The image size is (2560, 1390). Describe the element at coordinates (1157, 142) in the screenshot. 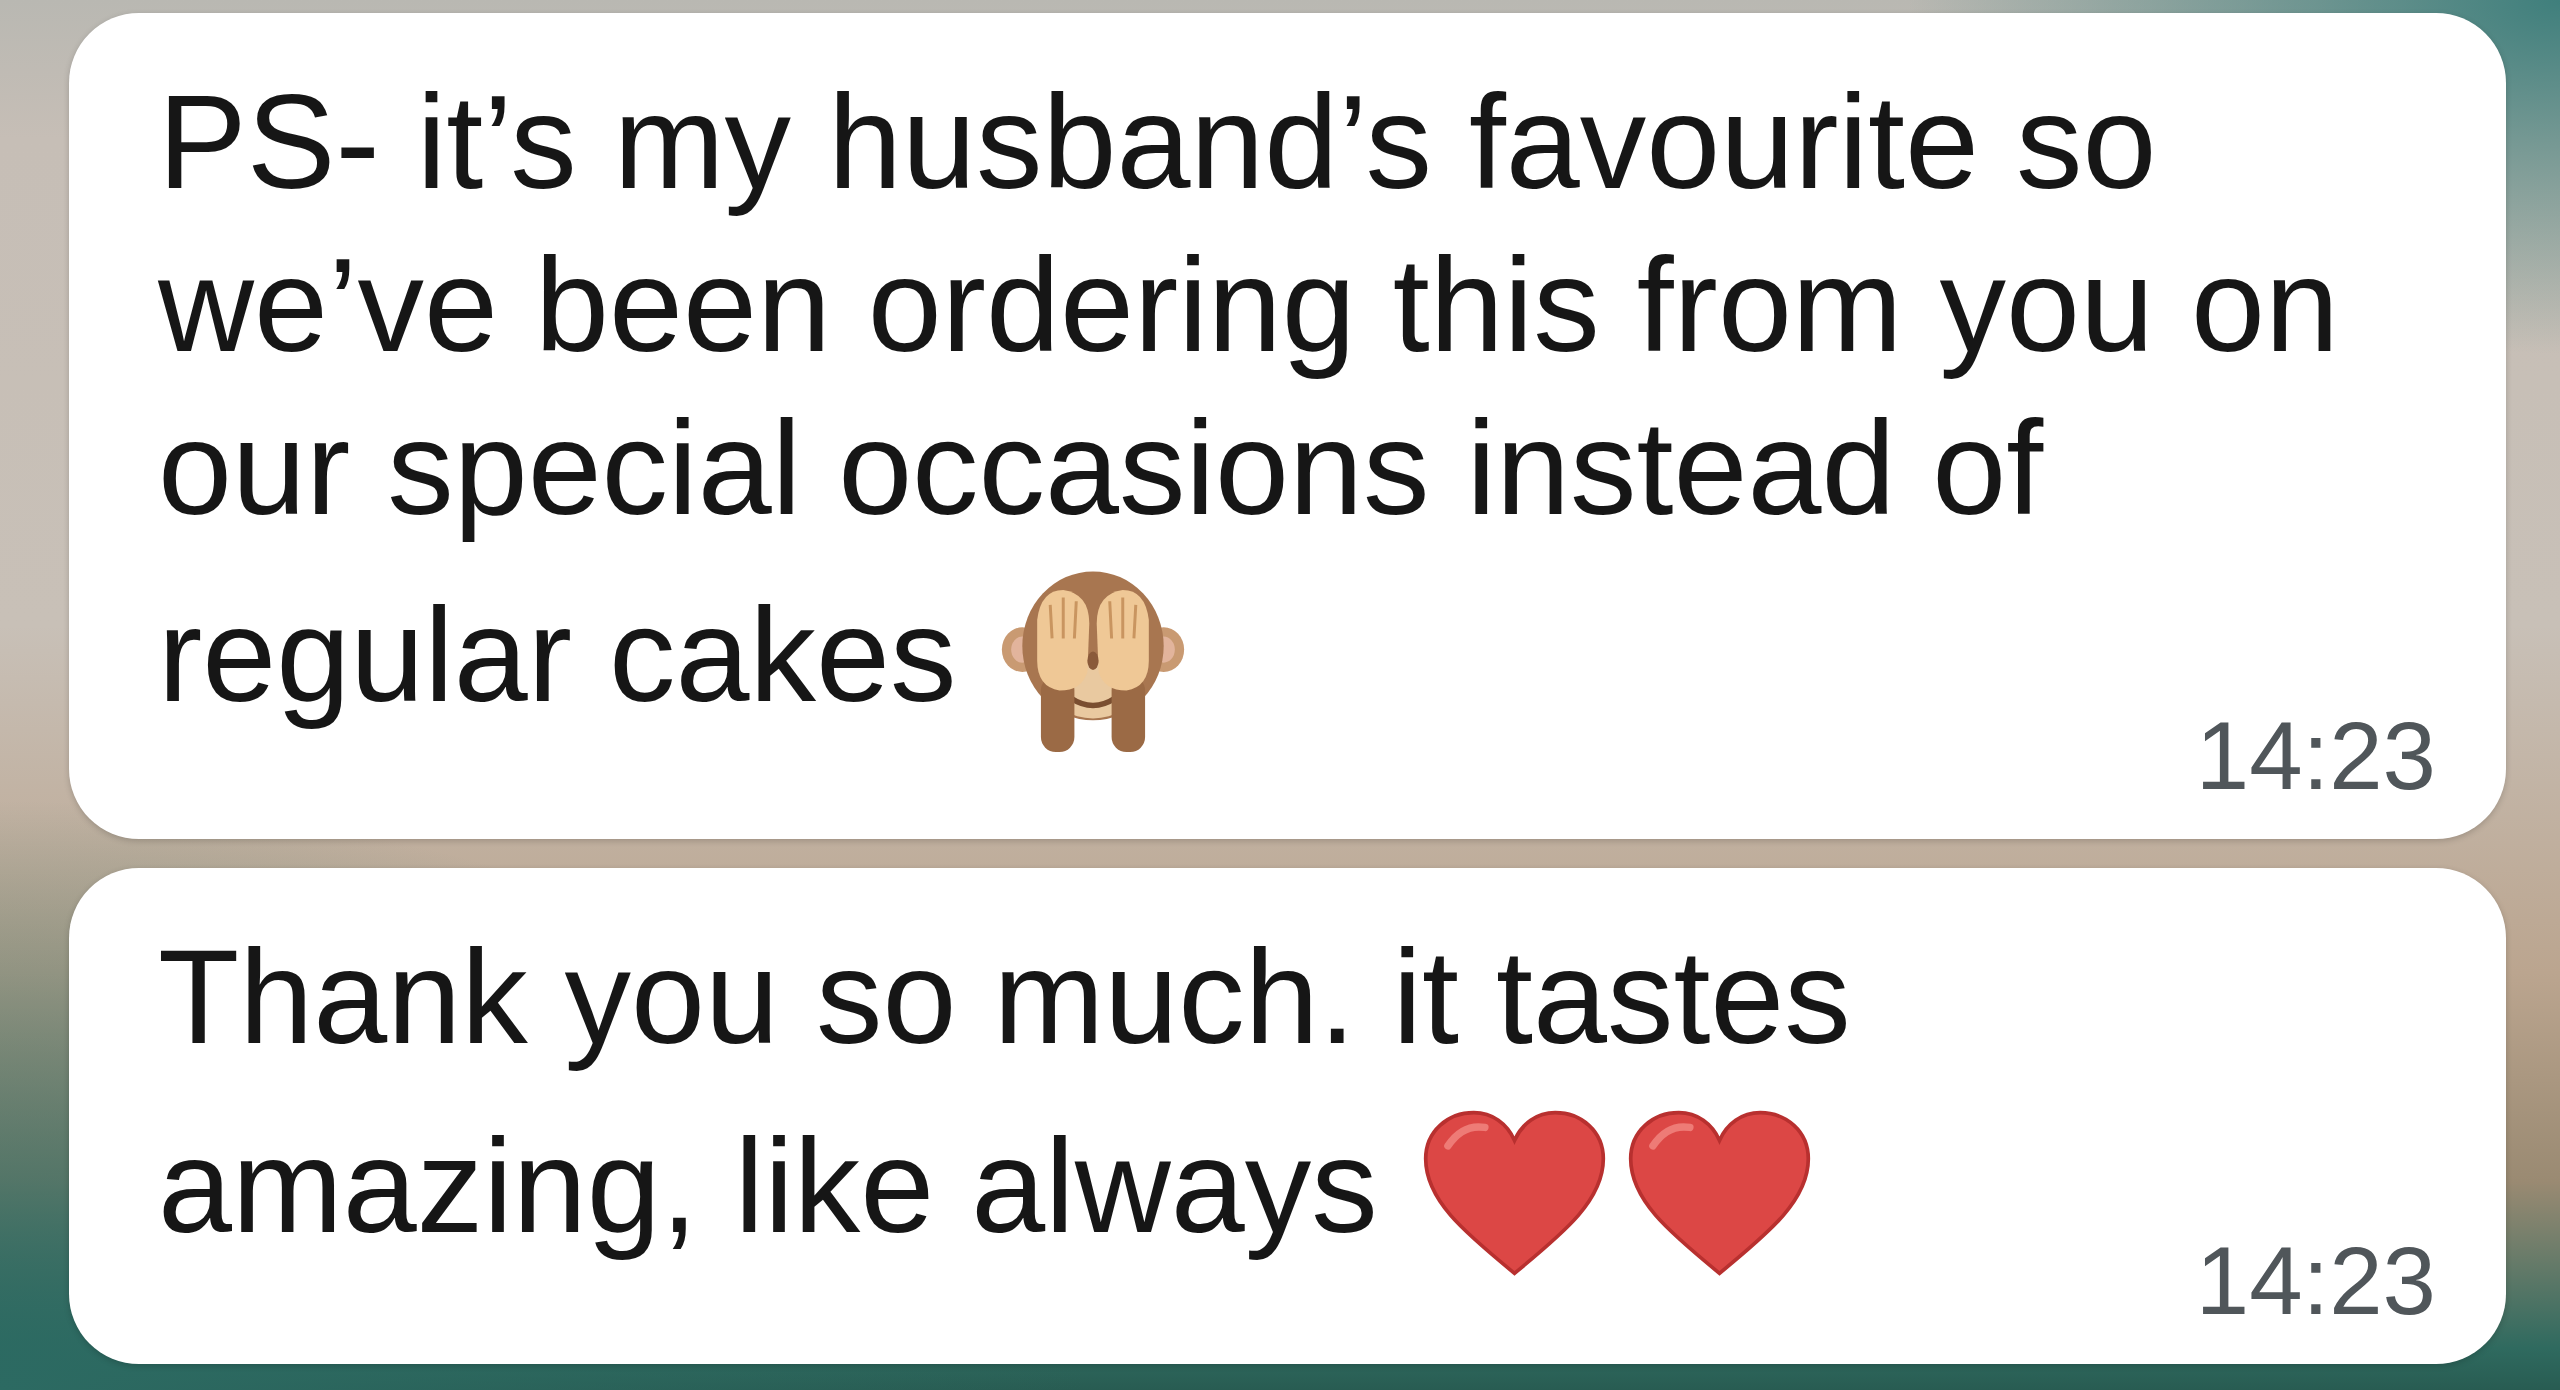

I see `message-text: PS- it’s my husband’s favourite so` at that location.